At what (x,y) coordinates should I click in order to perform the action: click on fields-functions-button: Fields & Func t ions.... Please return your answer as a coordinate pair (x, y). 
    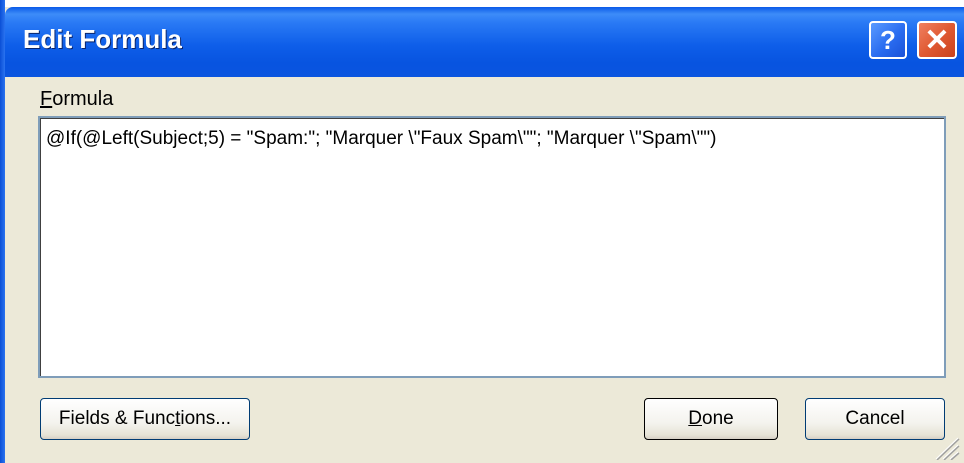
    Looking at the image, I should click on (145, 419).